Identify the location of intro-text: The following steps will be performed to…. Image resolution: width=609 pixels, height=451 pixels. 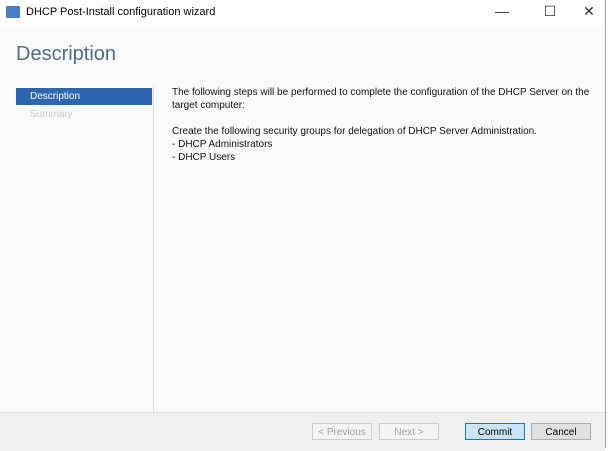
(381, 99).